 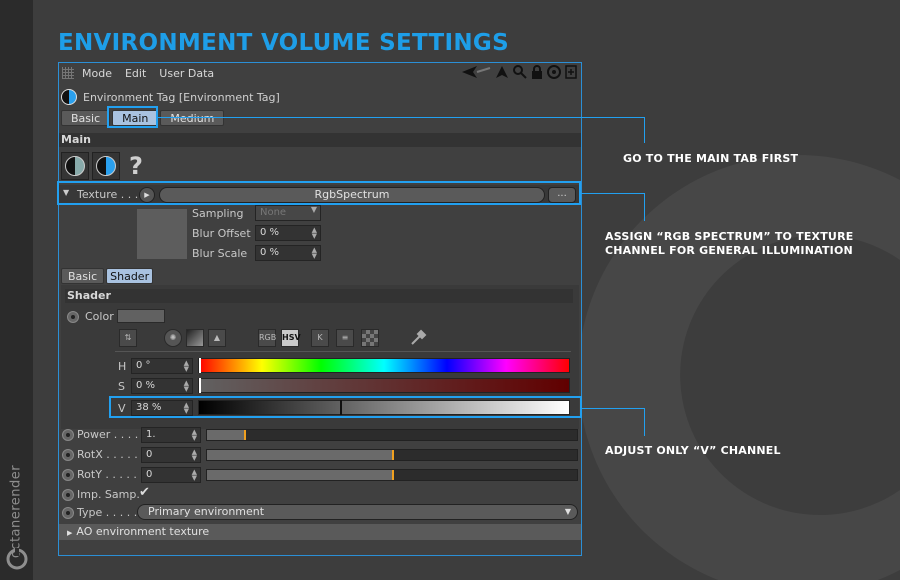 I want to click on shader-section-header: Shader, so click(x=319, y=296).